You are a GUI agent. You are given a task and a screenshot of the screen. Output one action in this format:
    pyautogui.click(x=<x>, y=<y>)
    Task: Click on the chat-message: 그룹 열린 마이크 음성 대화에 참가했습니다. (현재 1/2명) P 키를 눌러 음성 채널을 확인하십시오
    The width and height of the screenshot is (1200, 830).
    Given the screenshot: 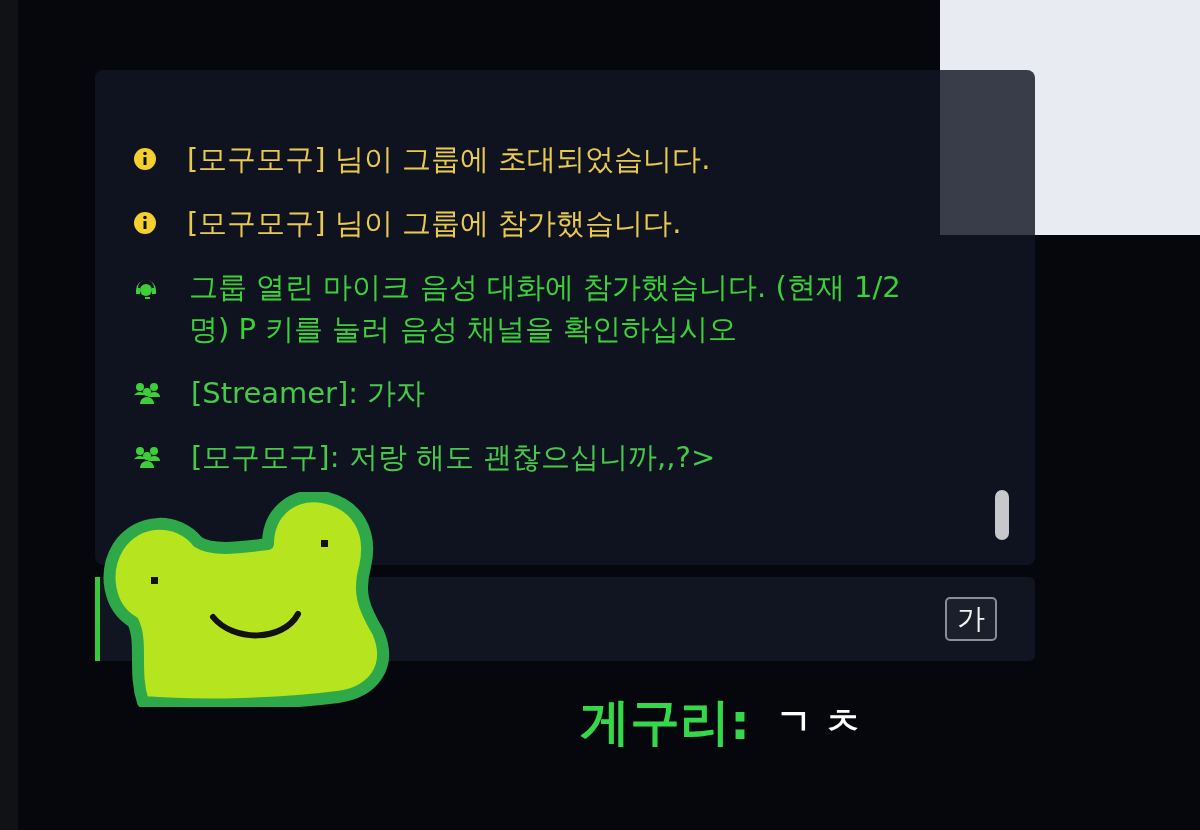 What is the action you would take?
    pyautogui.click(x=545, y=308)
    